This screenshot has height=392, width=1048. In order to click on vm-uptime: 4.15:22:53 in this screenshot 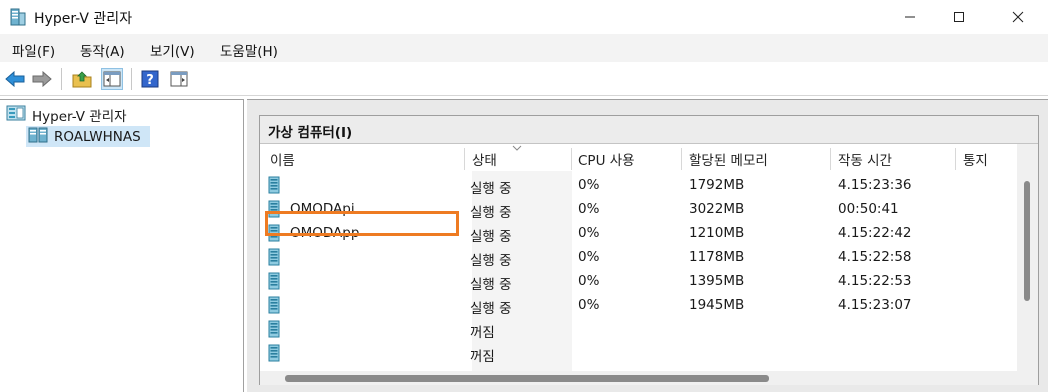, I will do `click(875, 281)`.